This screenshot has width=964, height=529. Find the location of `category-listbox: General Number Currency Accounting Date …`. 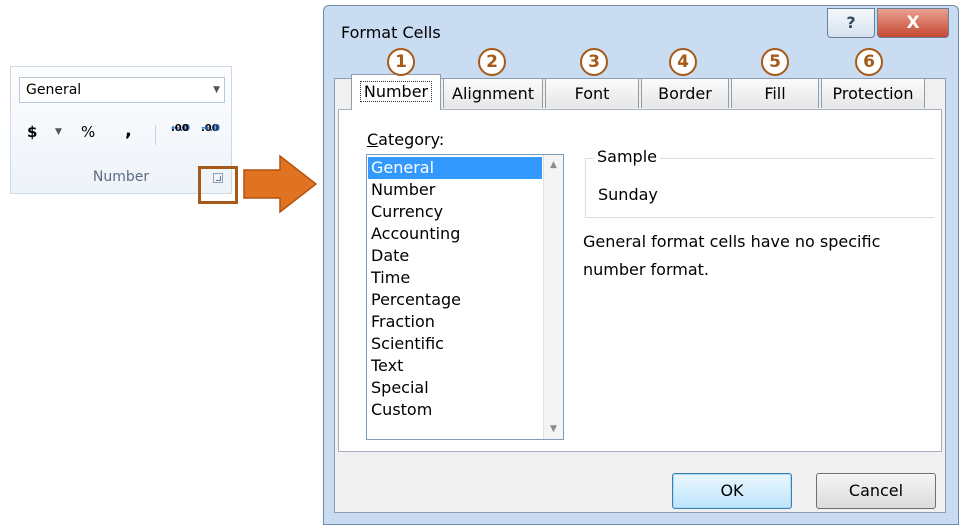

category-listbox: General Number Currency Accounting Date … is located at coordinates (465, 297).